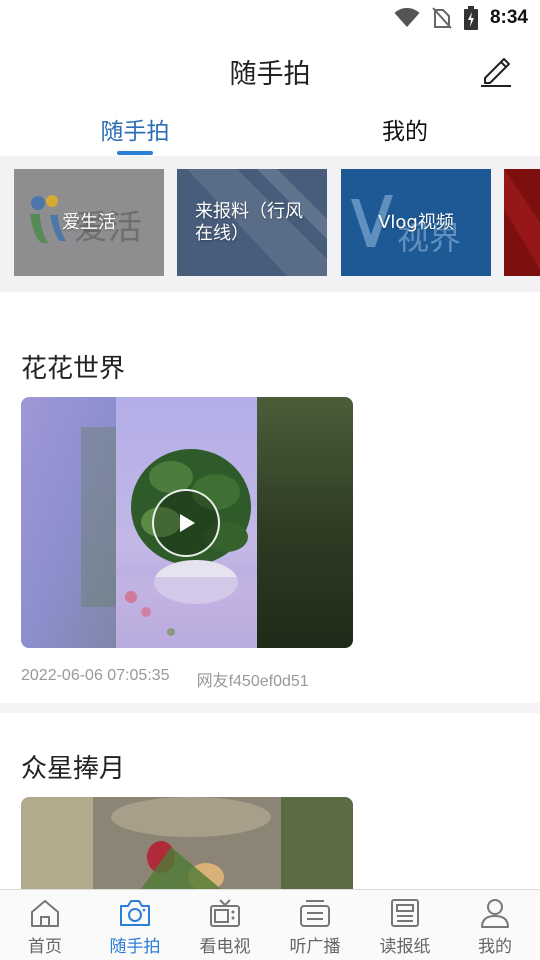  What do you see at coordinates (95, 675) in the screenshot?
I see `post-date: 2022-06-06 07:05:35` at bounding box center [95, 675].